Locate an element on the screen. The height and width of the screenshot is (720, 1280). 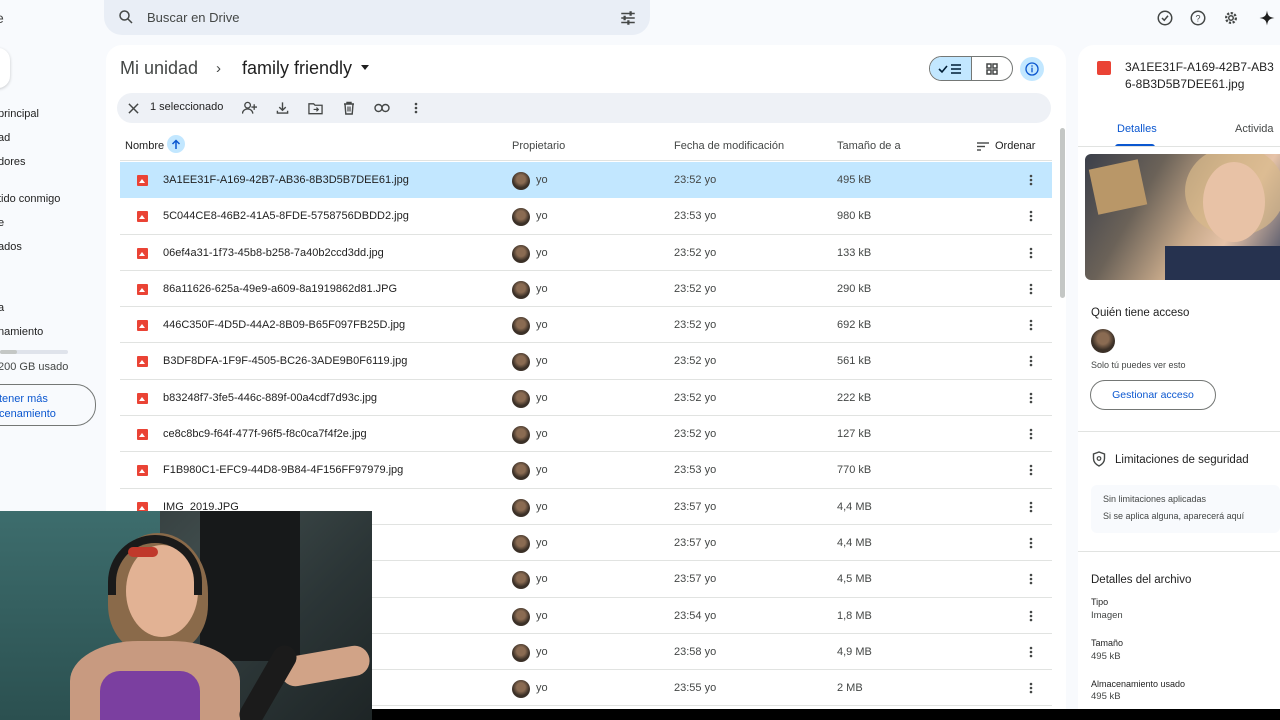
grid-view-button is located at coordinates (992, 68).